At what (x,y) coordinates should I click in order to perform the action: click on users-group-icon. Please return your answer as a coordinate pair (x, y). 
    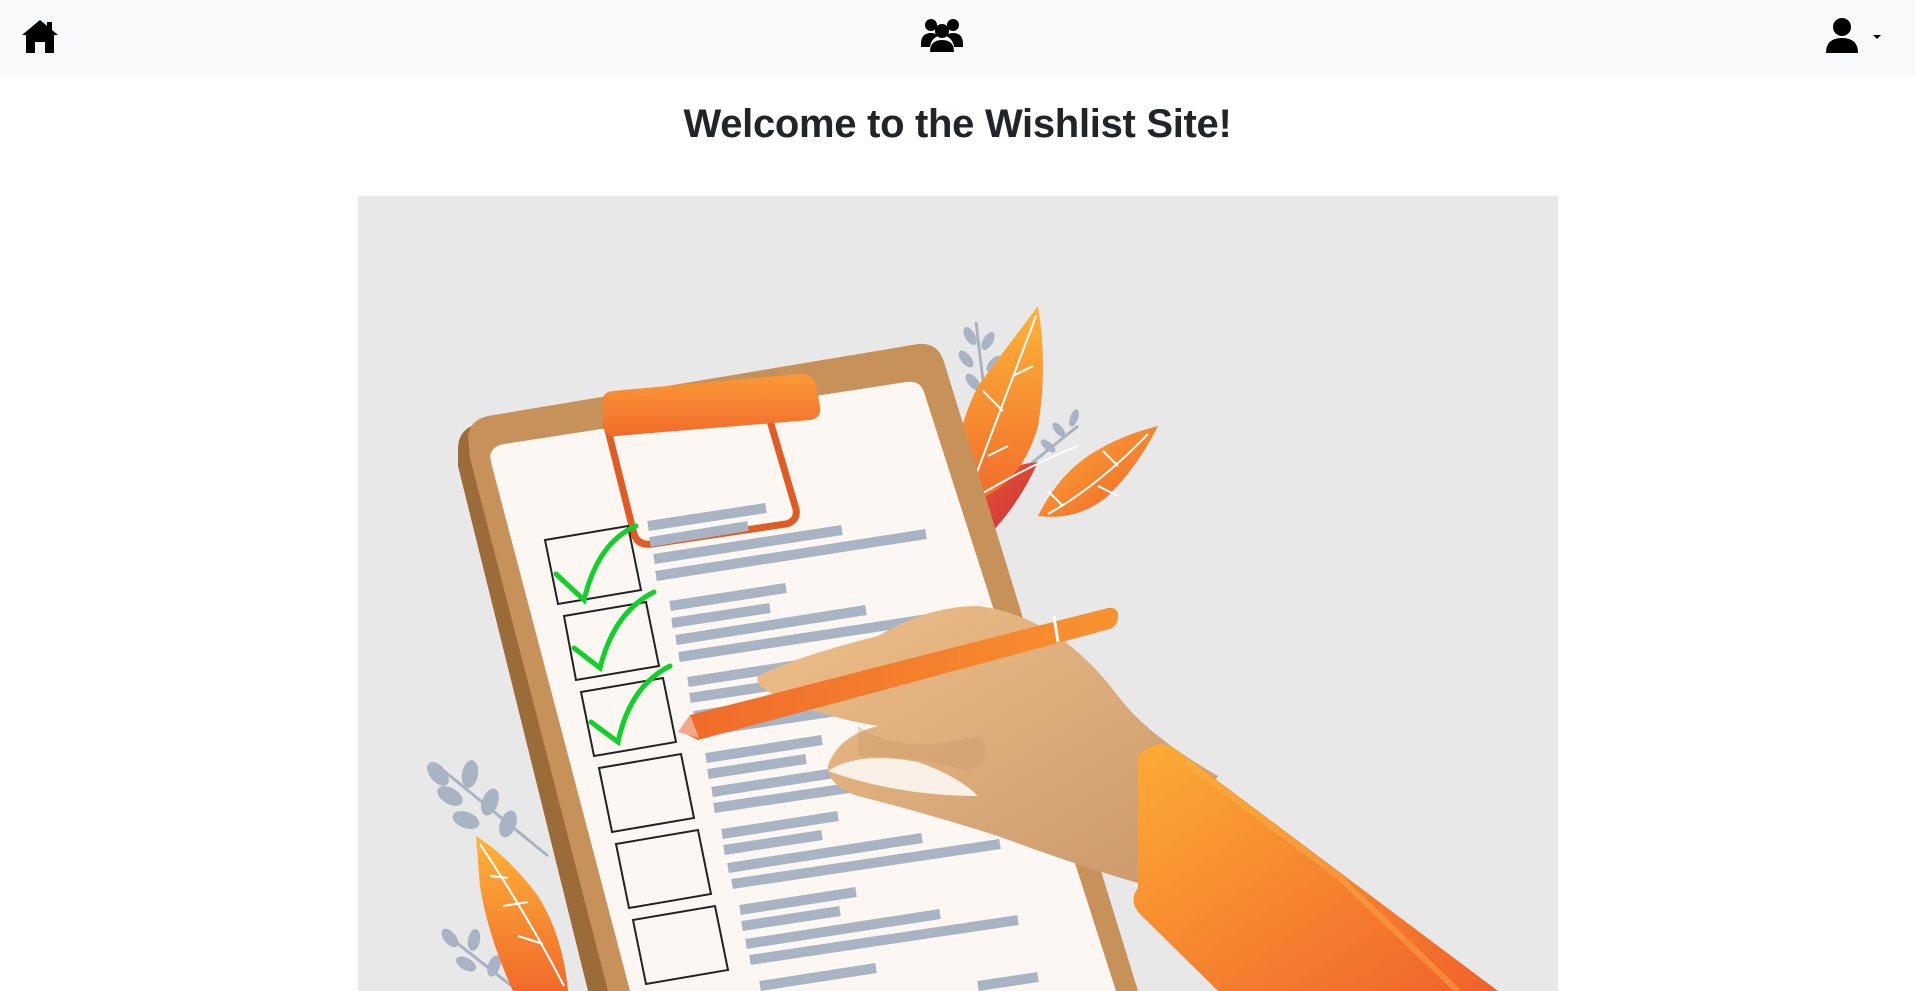
    Looking at the image, I should click on (942, 35).